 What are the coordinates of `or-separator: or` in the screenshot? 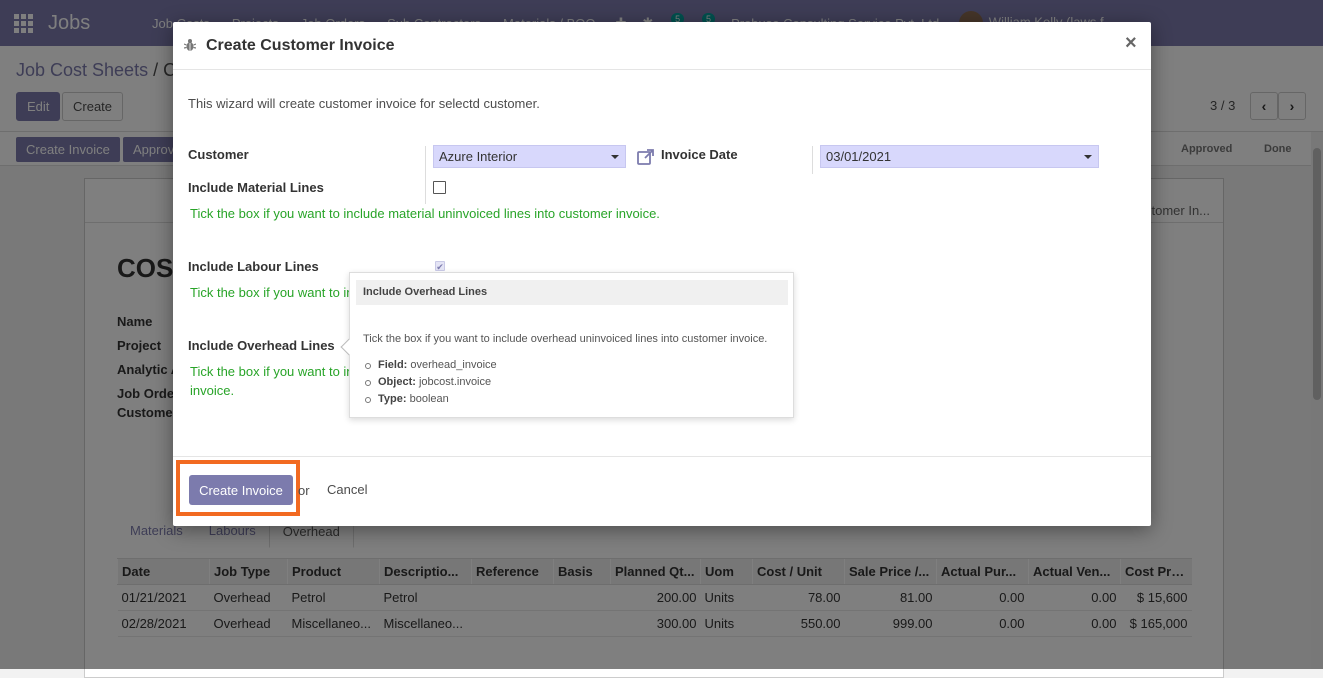 It's located at (304, 490).